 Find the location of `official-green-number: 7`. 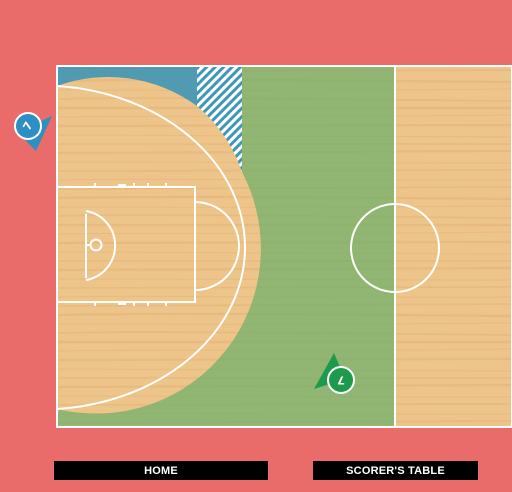

official-green-number: 7 is located at coordinates (341, 380).